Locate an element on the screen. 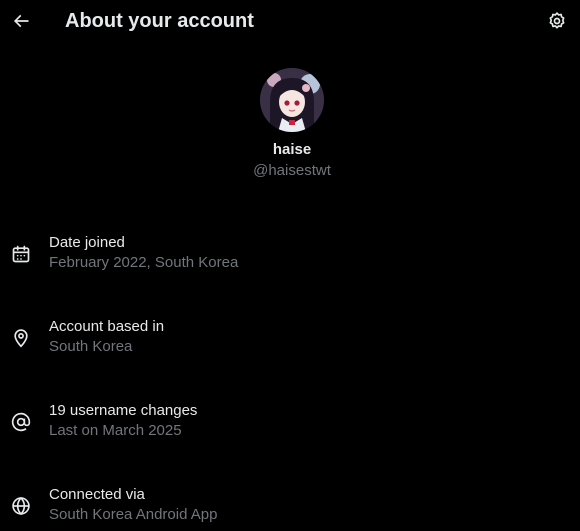 Image resolution: width=580 pixels, height=531 pixels. arrow-left-icon is located at coordinates (21, 21).